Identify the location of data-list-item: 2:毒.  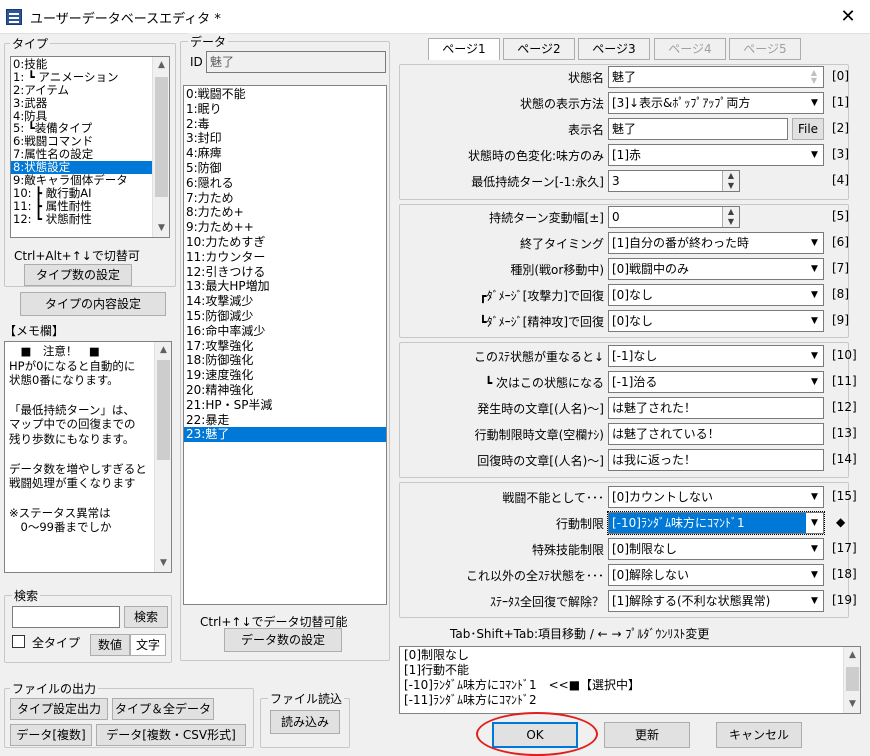
(285, 124).